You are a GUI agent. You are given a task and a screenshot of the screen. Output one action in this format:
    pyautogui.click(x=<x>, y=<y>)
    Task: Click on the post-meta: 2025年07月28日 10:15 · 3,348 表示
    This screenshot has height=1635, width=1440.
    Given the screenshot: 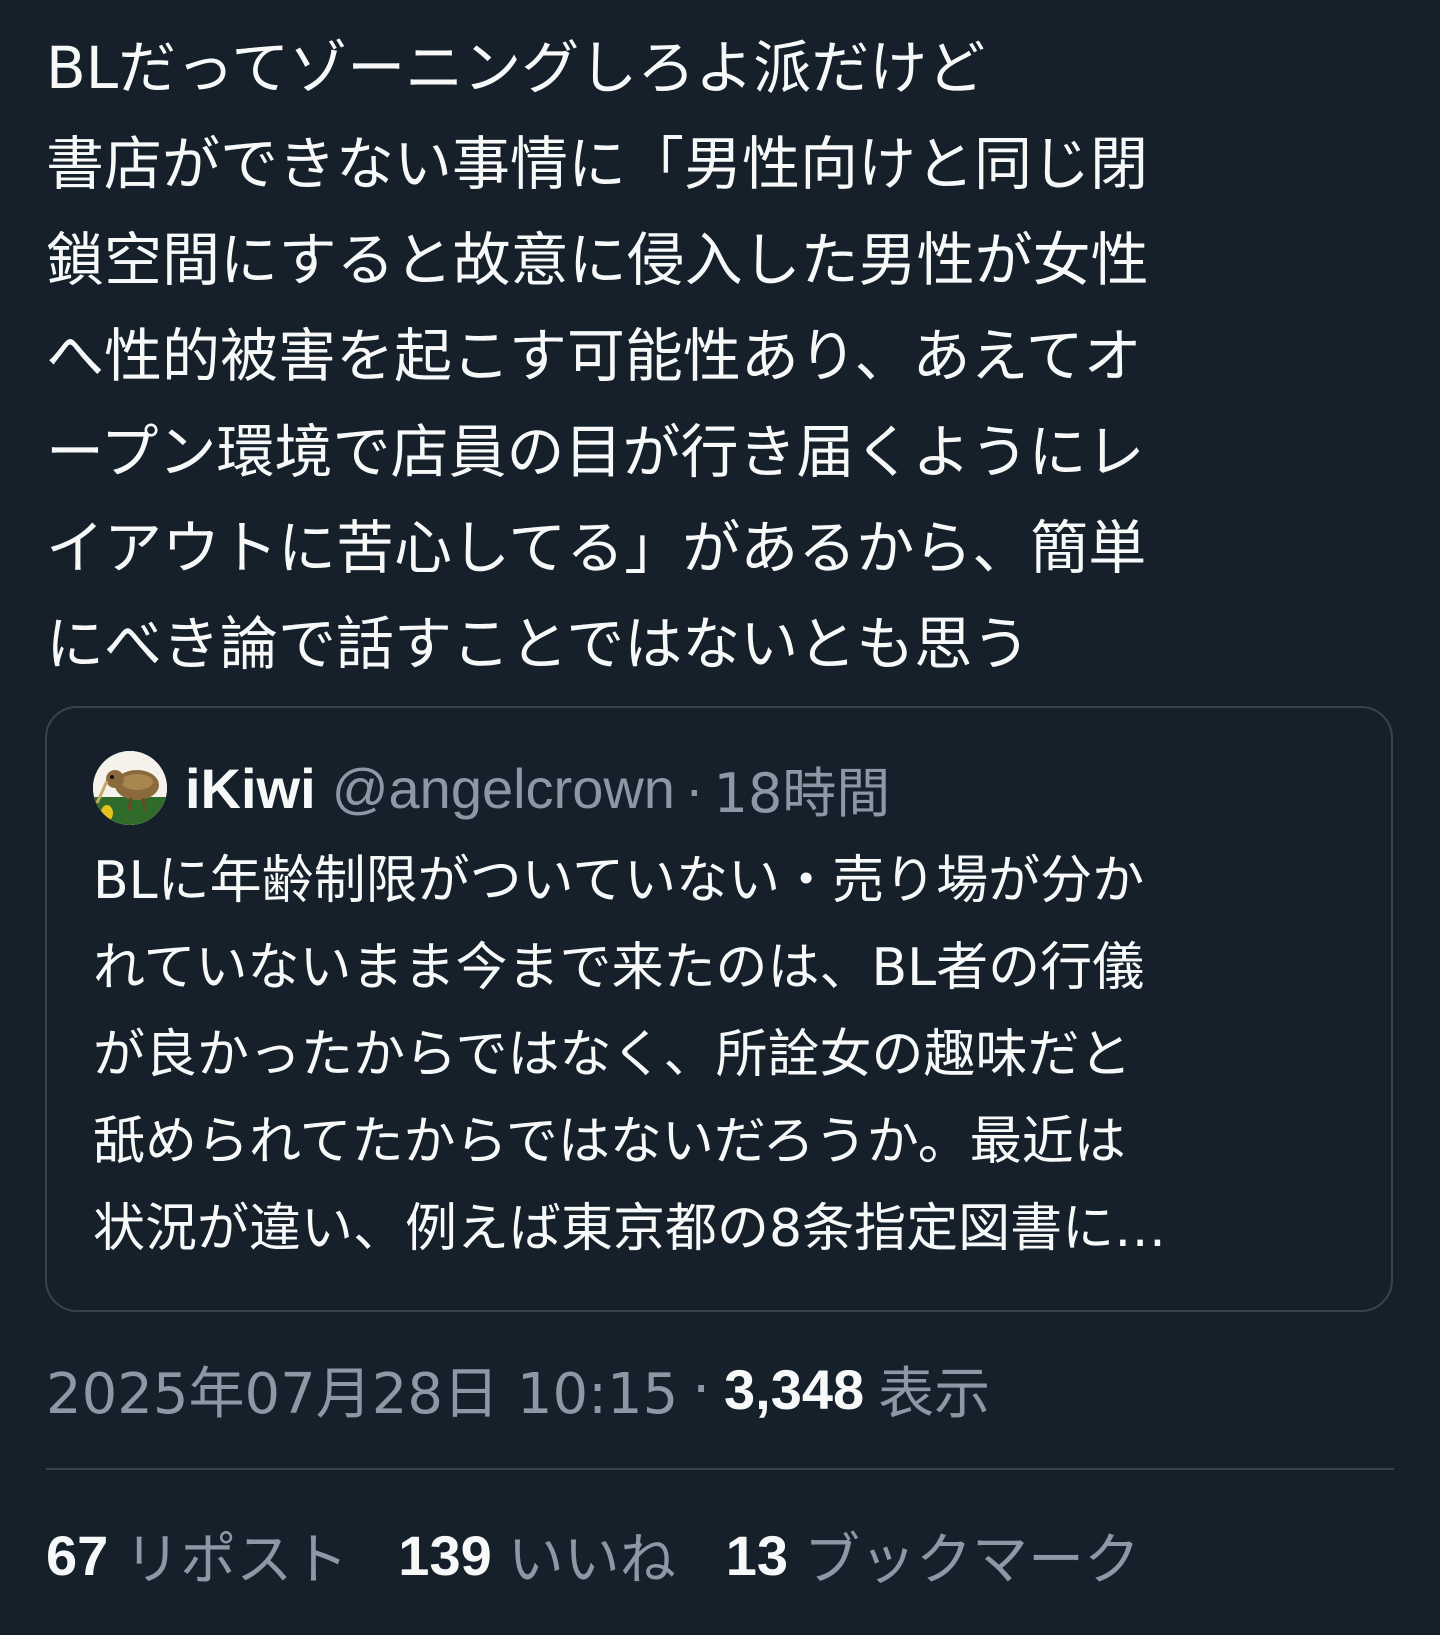 What is the action you would take?
    pyautogui.click(x=518, y=1389)
    